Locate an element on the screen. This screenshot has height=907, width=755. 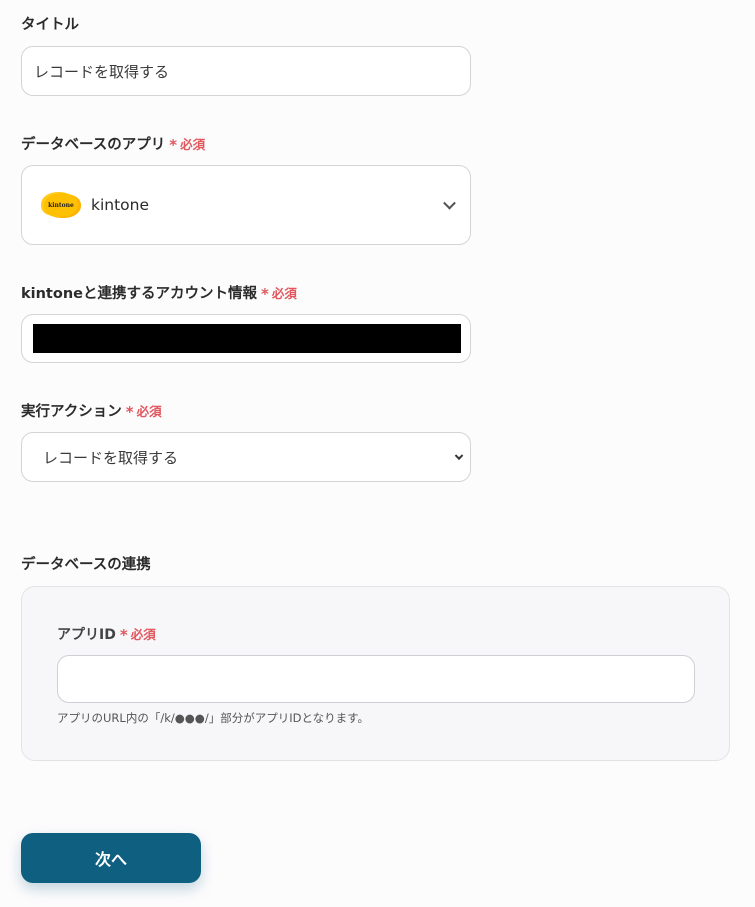
app-id-input is located at coordinates (376, 679).